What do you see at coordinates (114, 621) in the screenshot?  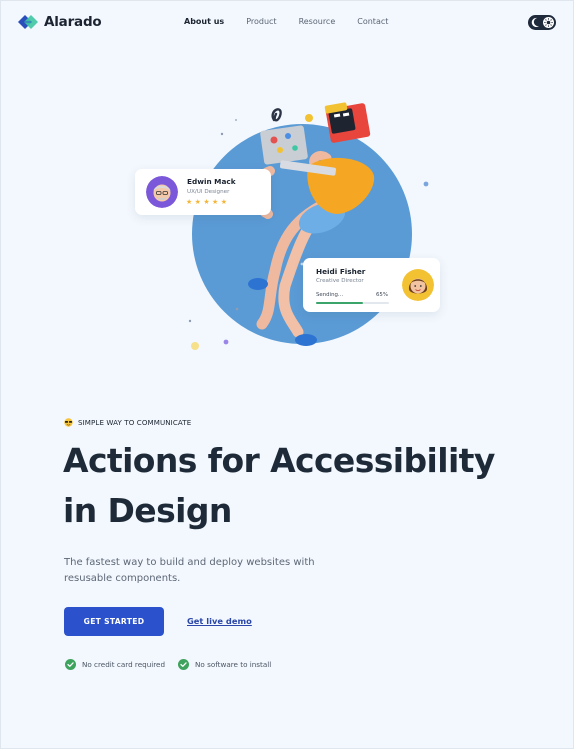 I see `get-started-button: GET STARTED` at bounding box center [114, 621].